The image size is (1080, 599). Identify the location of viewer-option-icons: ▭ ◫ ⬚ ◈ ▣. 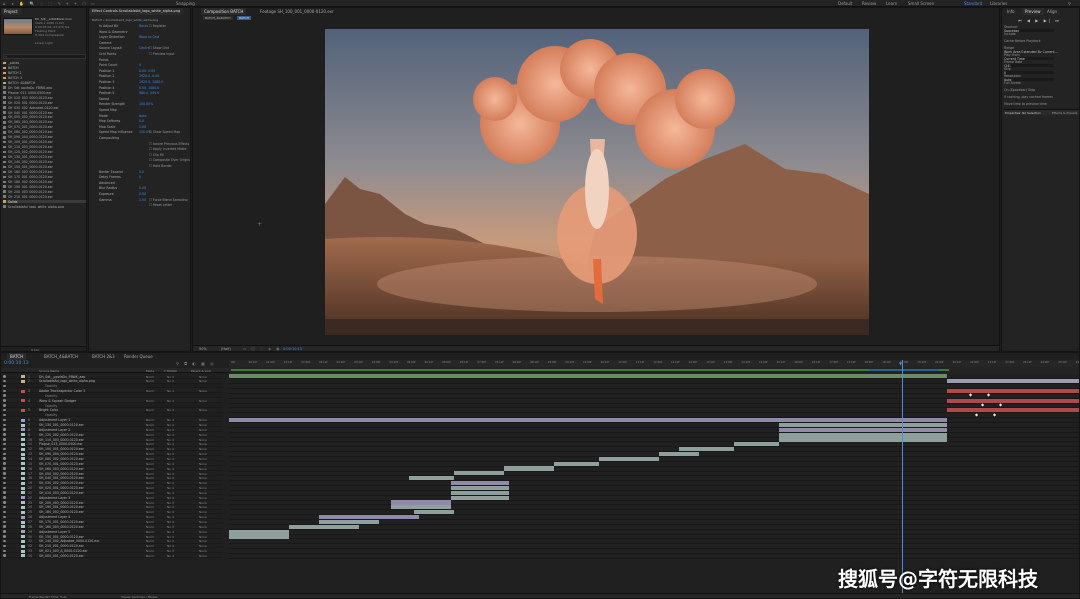
(262, 349).